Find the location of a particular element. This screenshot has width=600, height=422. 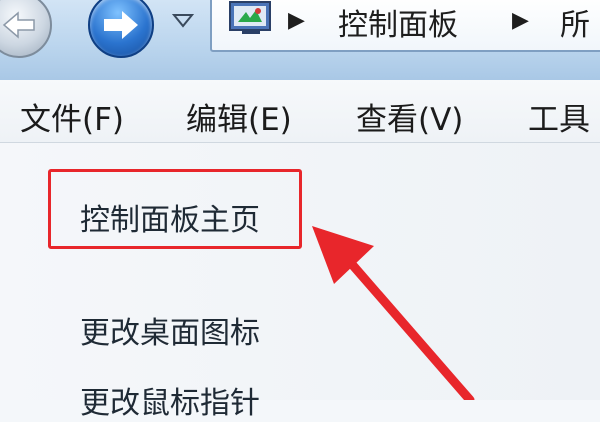

change-mouse-pointers-link: 更改鼠标指针 is located at coordinates (170, 400).